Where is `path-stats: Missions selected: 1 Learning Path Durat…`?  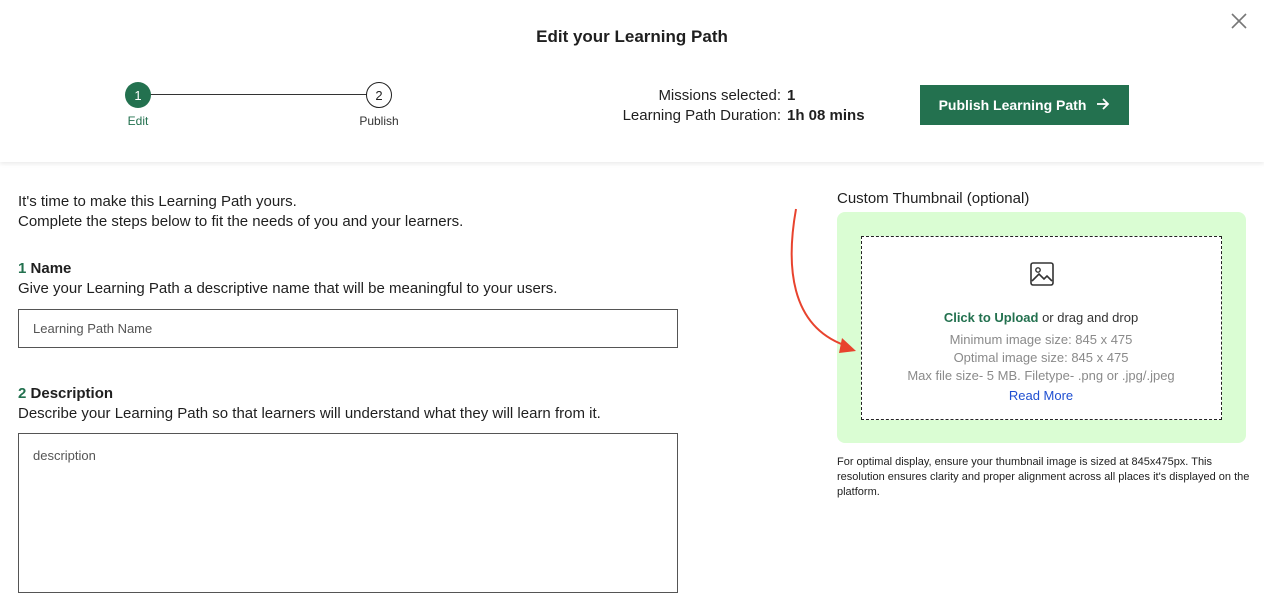 path-stats: Missions selected: 1 Learning Path Durat… is located at coordinates (720, 106).